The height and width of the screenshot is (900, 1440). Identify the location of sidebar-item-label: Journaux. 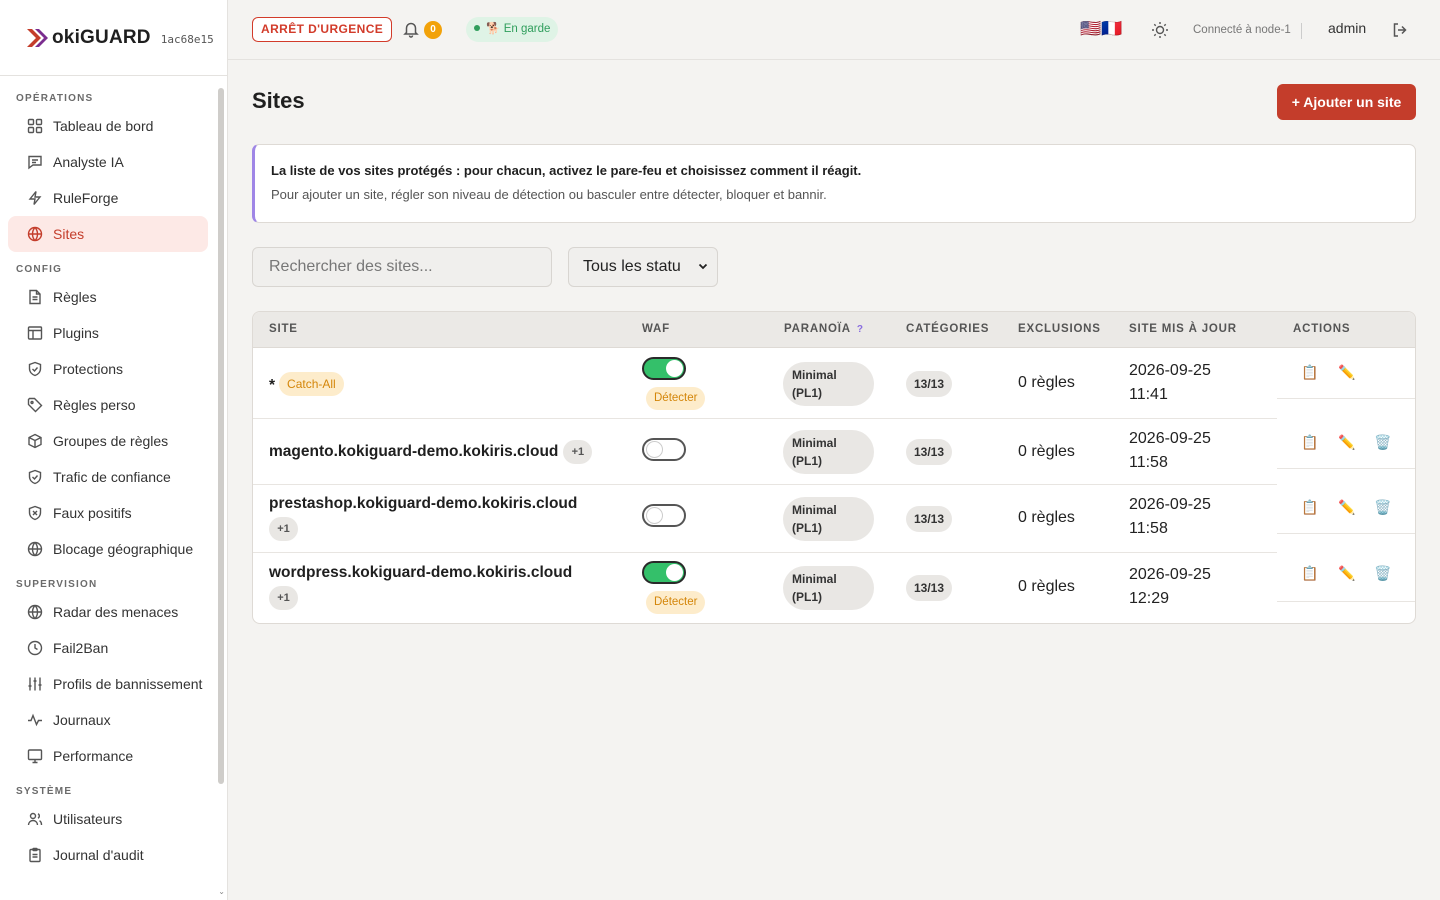
(82, 720).